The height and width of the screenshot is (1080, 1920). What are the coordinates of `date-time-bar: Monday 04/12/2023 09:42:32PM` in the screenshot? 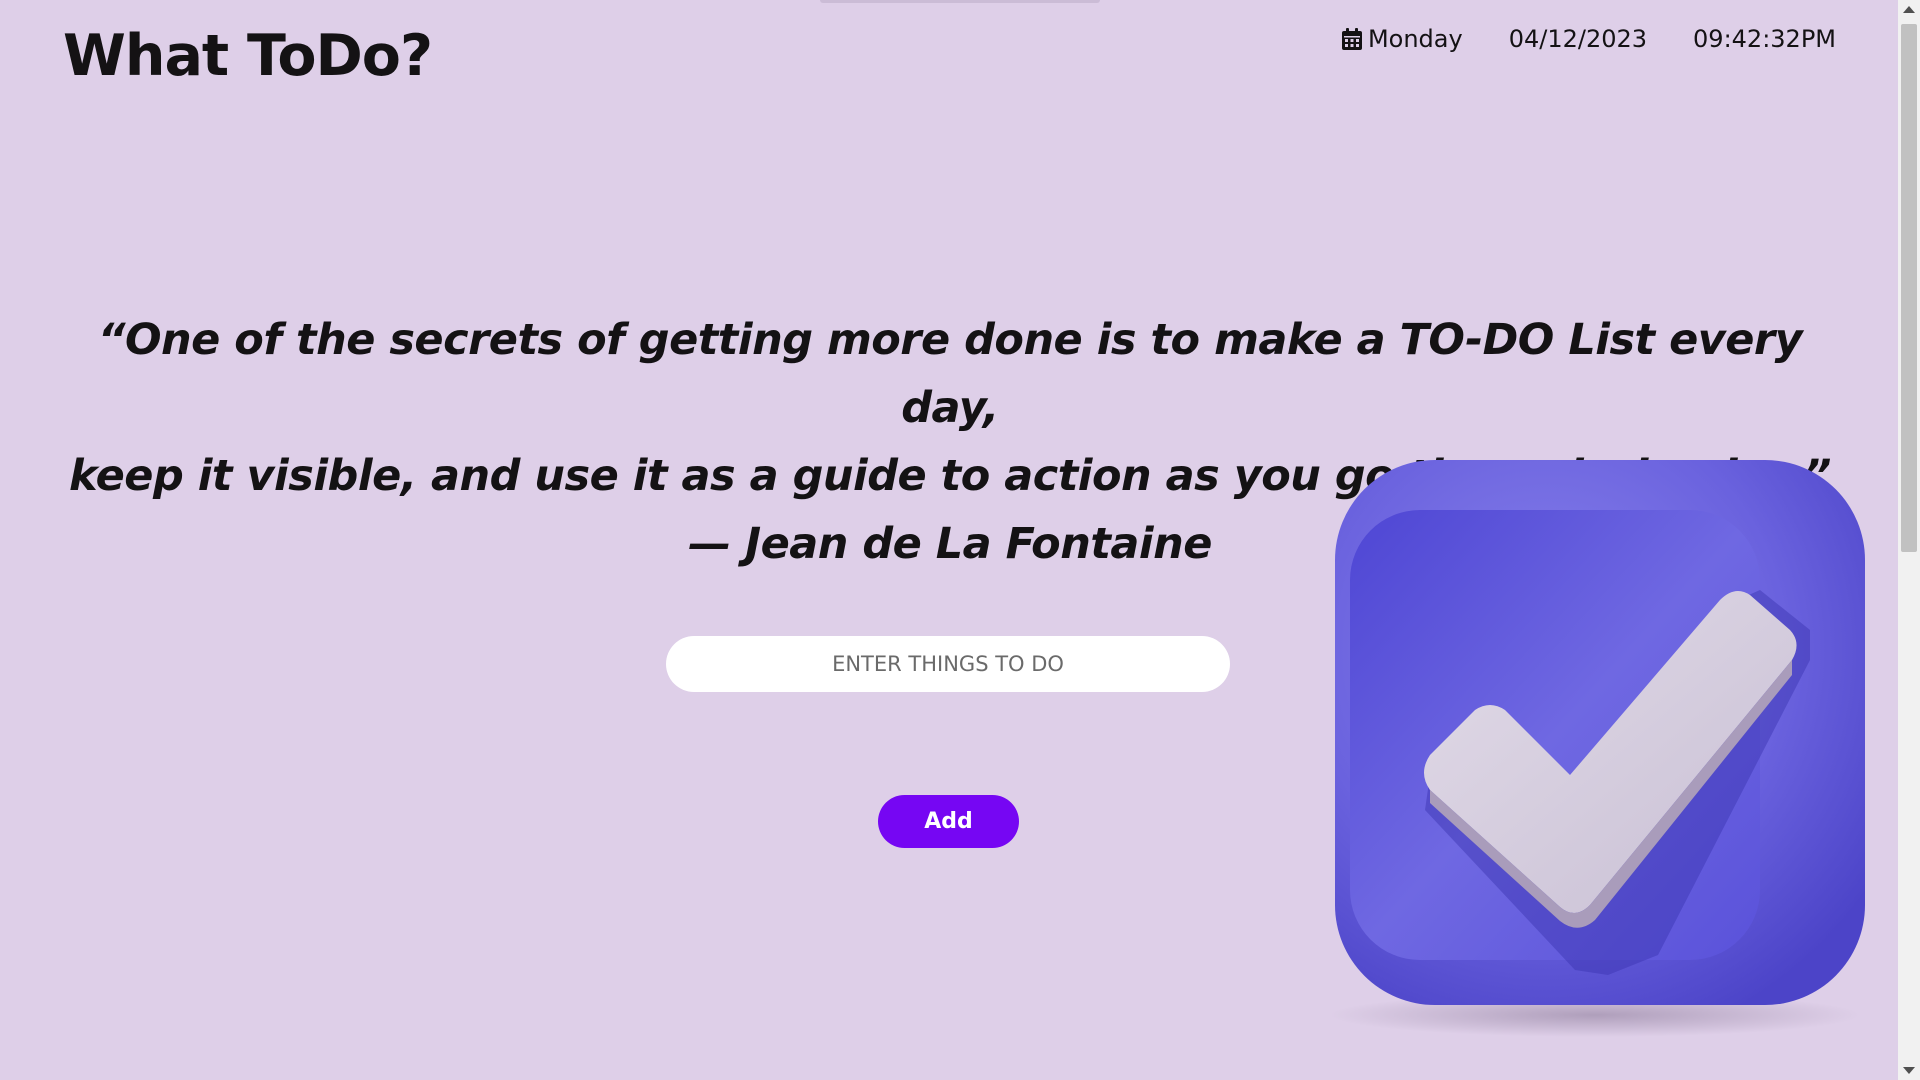 It's located at (1588, 39).